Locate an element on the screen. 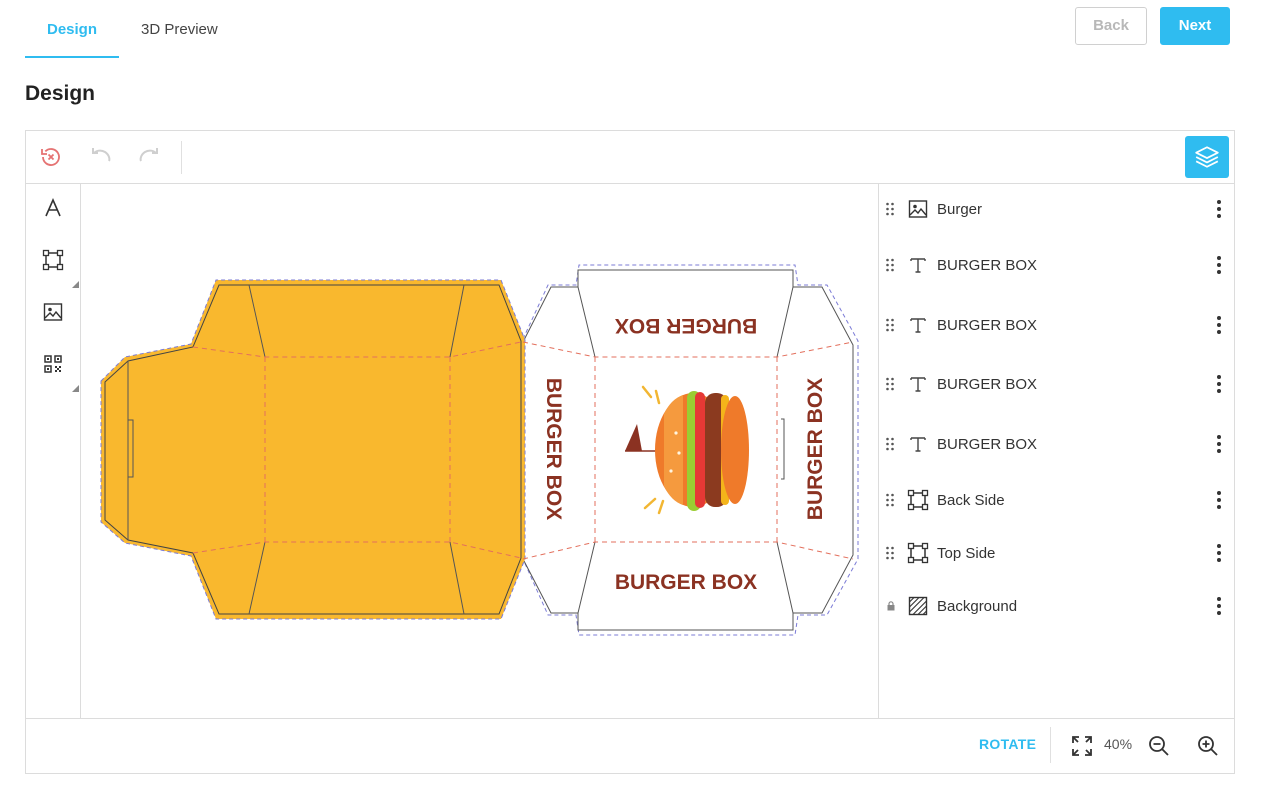 Image resolution: width=1275 pixels, height=788 pixels. qr-code-tool-icon is located at coordinates (53, 364).